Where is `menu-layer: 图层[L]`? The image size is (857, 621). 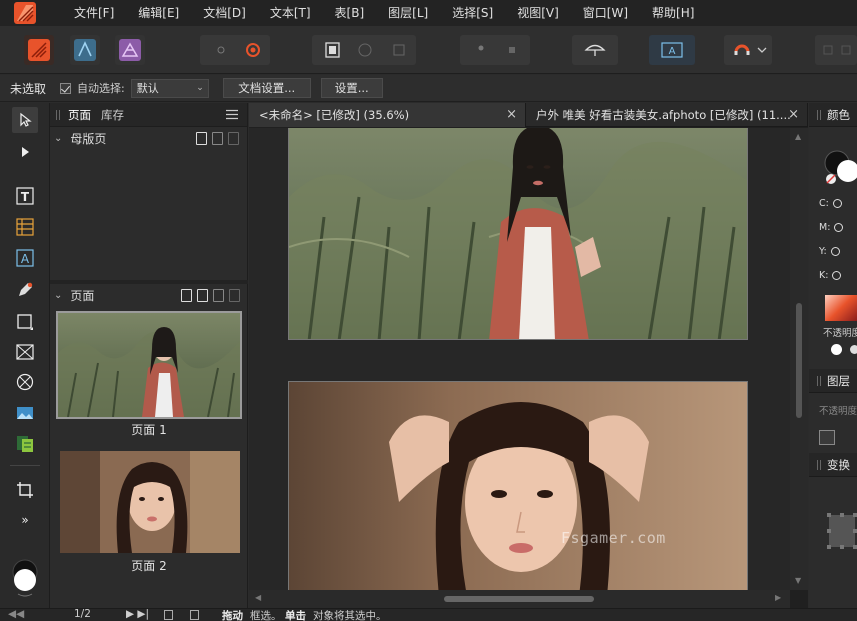
menu-layer: 图层[L] is located at coordinates (408, 13).